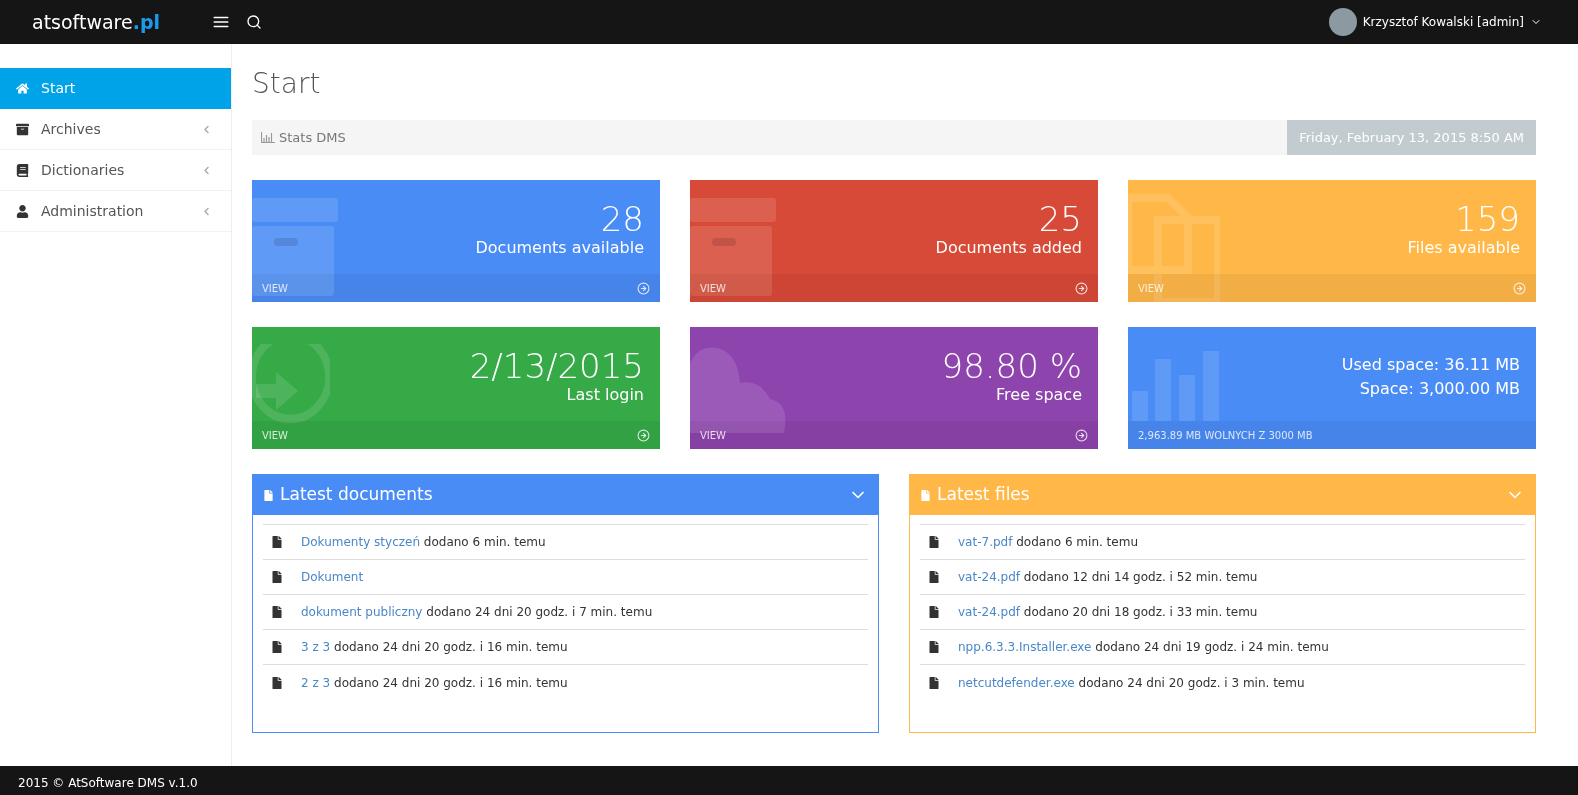 Image resolution: width=1578 pixels, height=795 pixels. Describe the element at coordinates (434, 647) in the screenshot. I see `list-entry: 3 z 3 dodano 24 dni 20 godz. i 16 min. temu` at that location.